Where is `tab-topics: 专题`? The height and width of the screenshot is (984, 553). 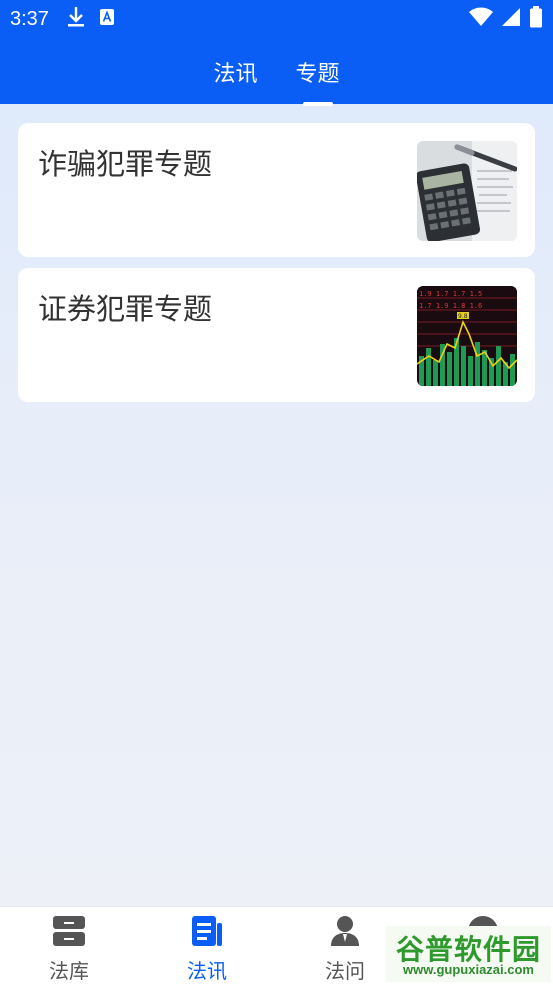
tab-topics: 专题 is located at coordinates (318, 79).